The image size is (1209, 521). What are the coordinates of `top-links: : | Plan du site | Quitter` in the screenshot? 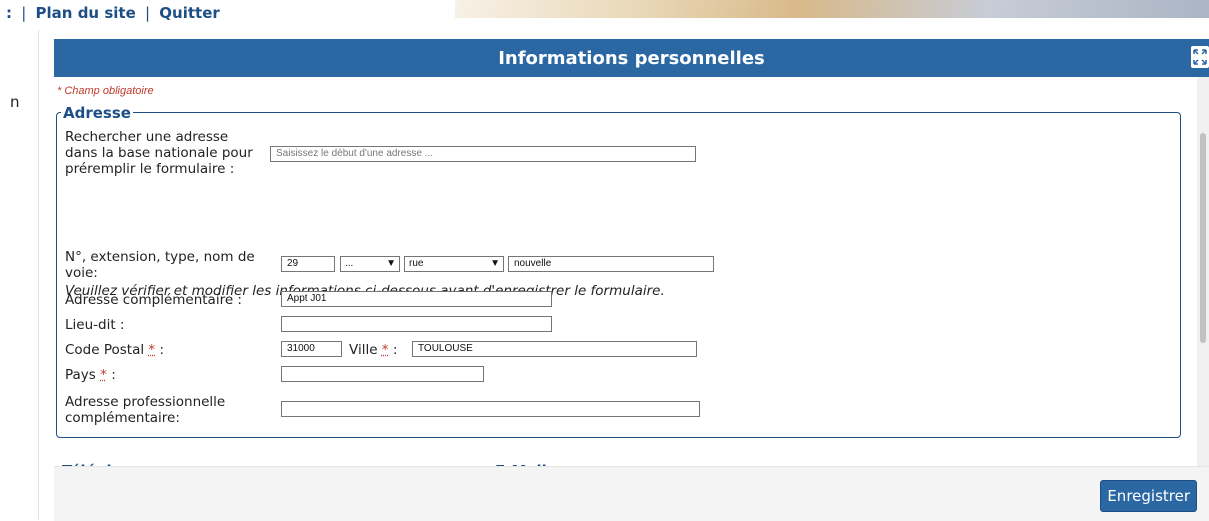 It's located at (113, 13).